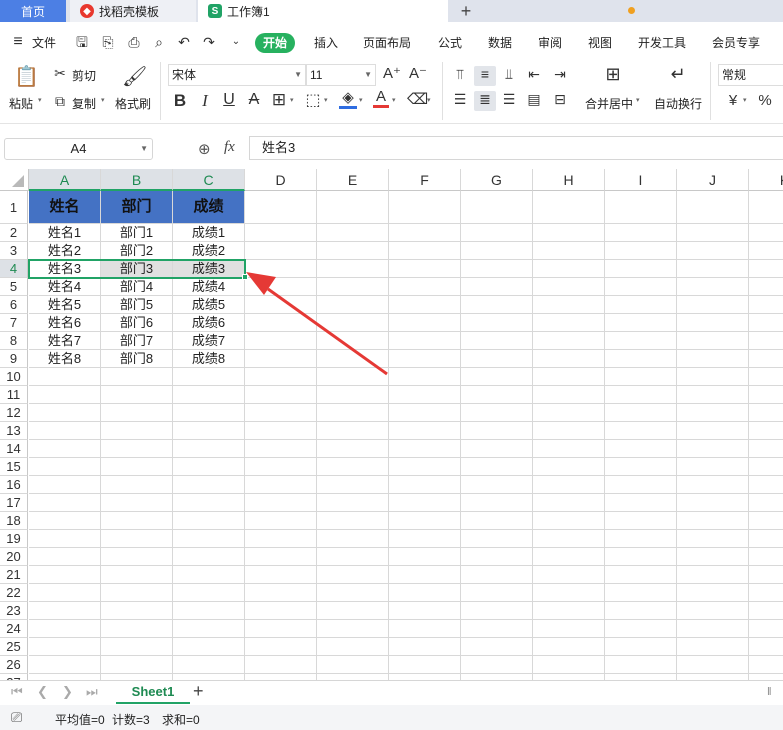  What do you see at coordinates (560, 76) in the screenshot?
I see `increase-indent-icon: ⇥` at bounding box center [560, 76].